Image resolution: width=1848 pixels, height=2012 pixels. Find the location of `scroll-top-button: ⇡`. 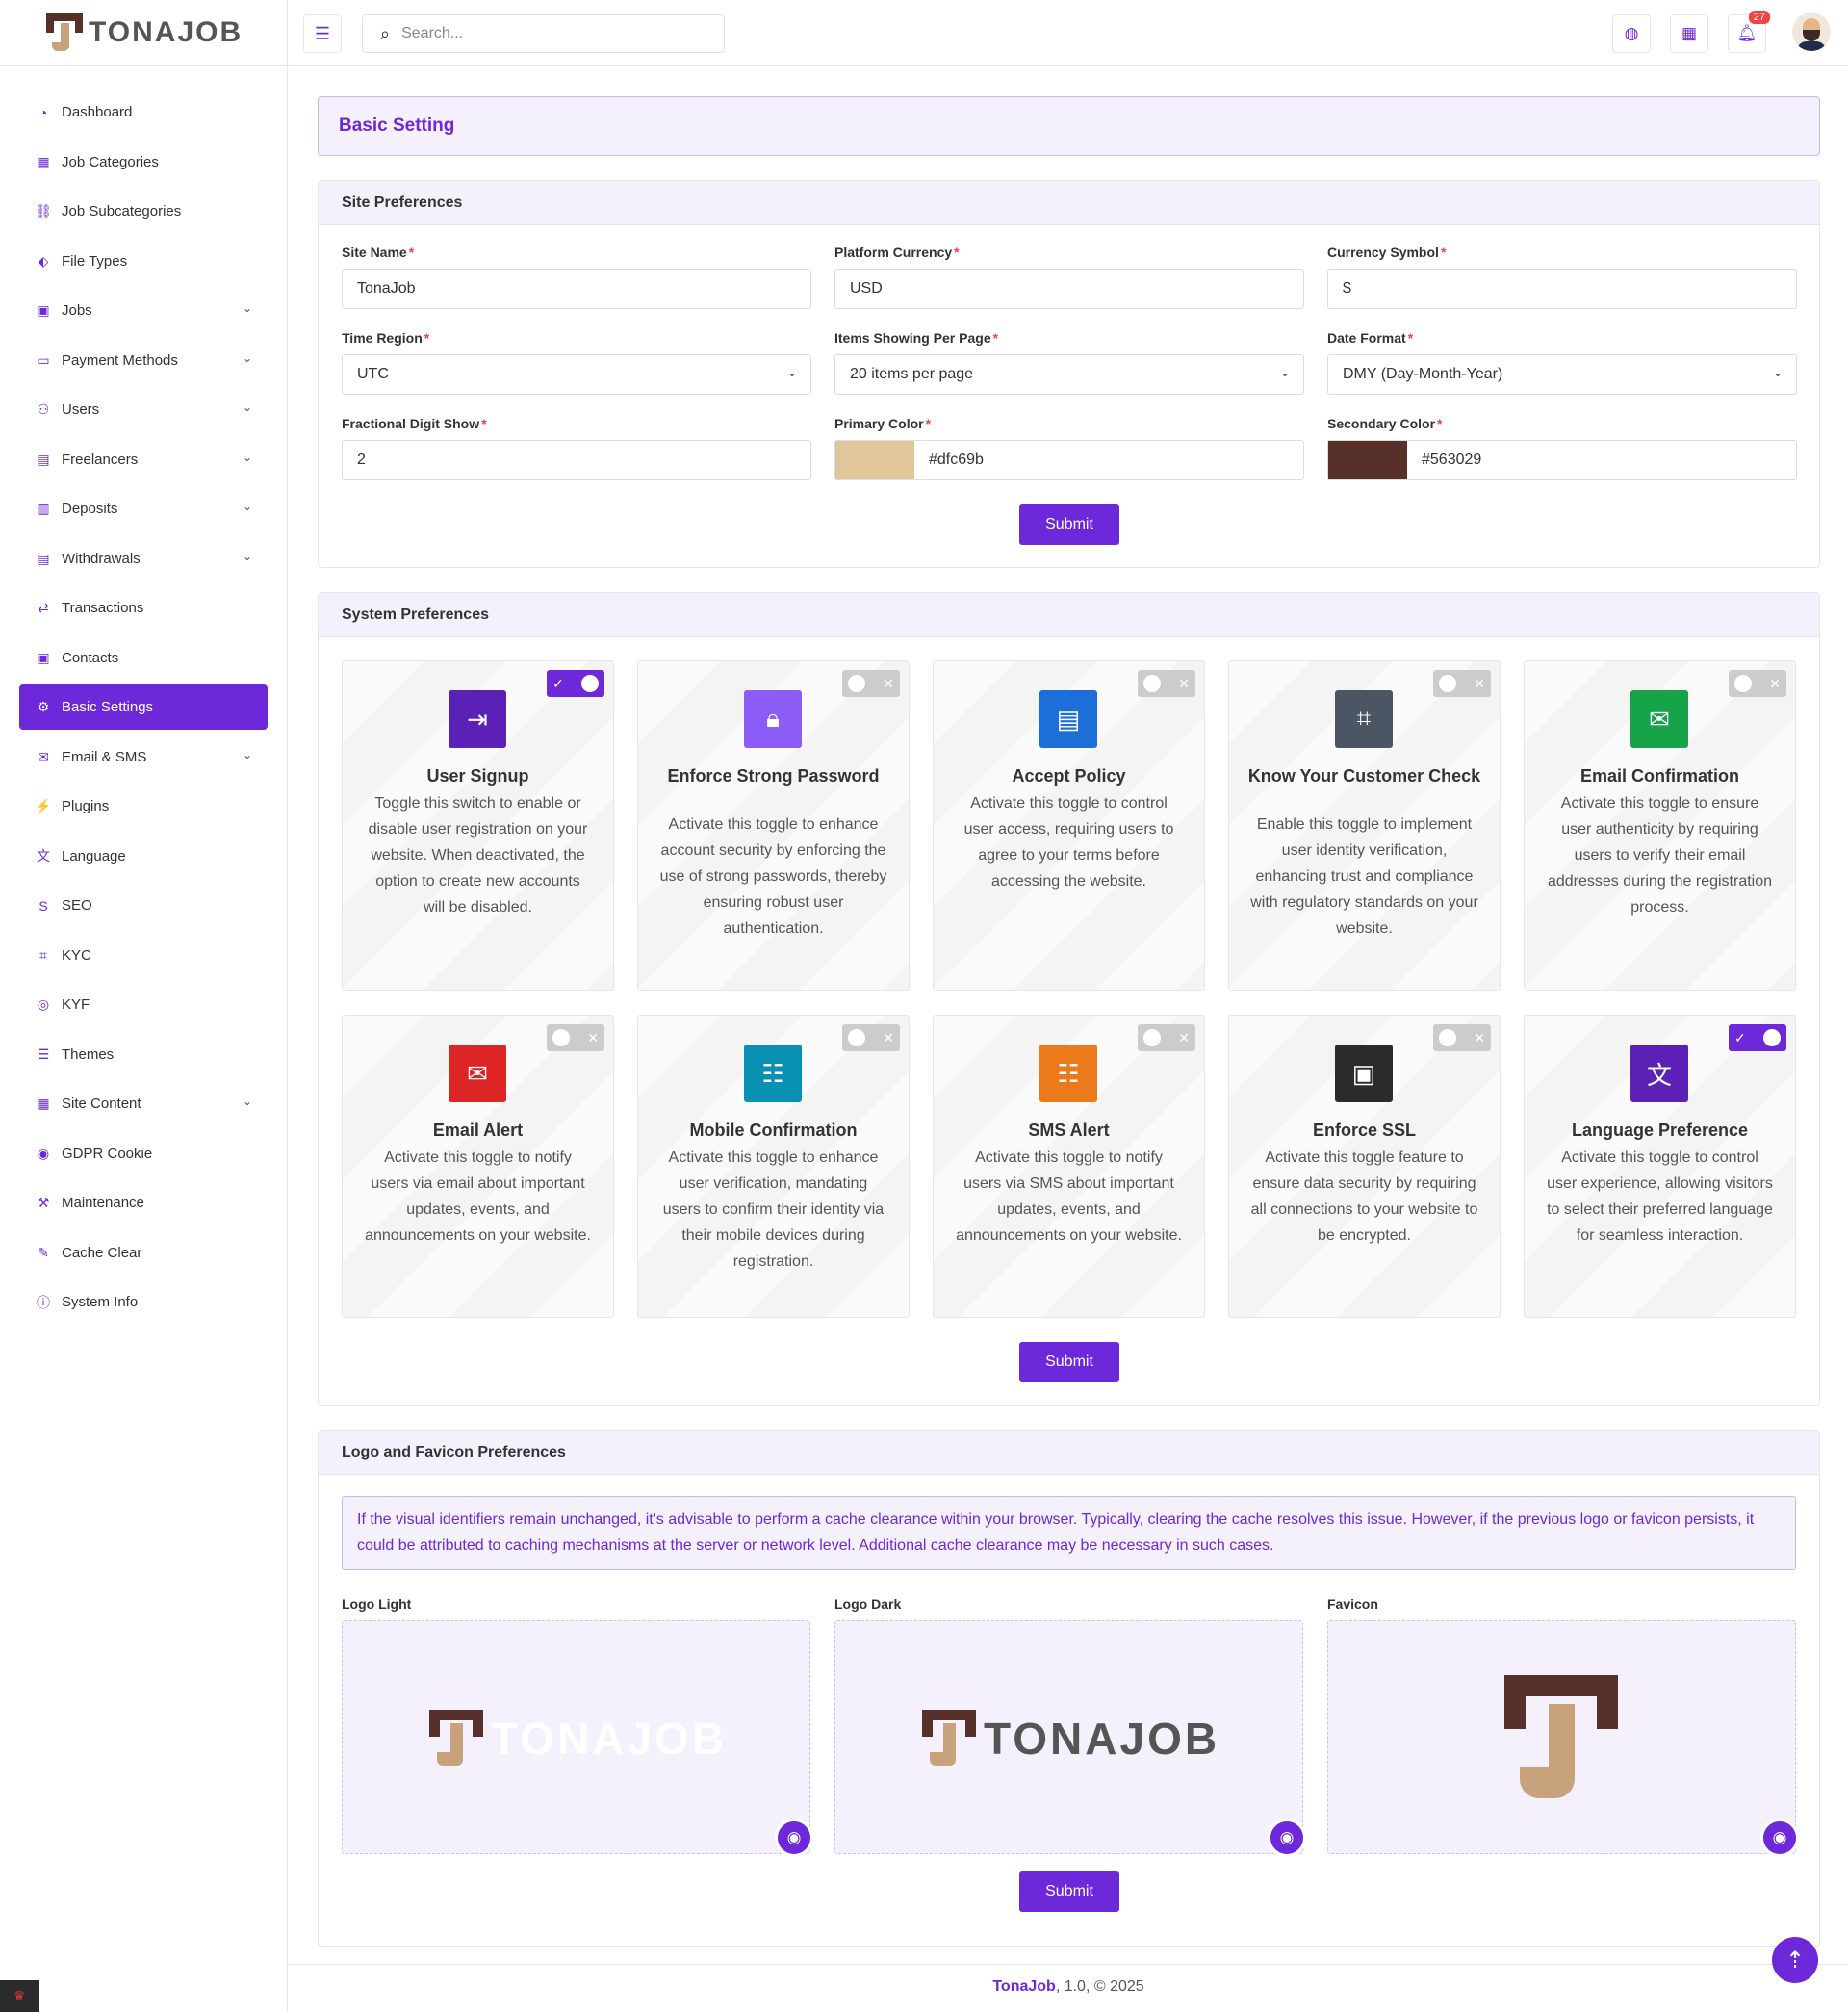

scroll-top-button: ⇡ is located at coordinates (1795, 1960).